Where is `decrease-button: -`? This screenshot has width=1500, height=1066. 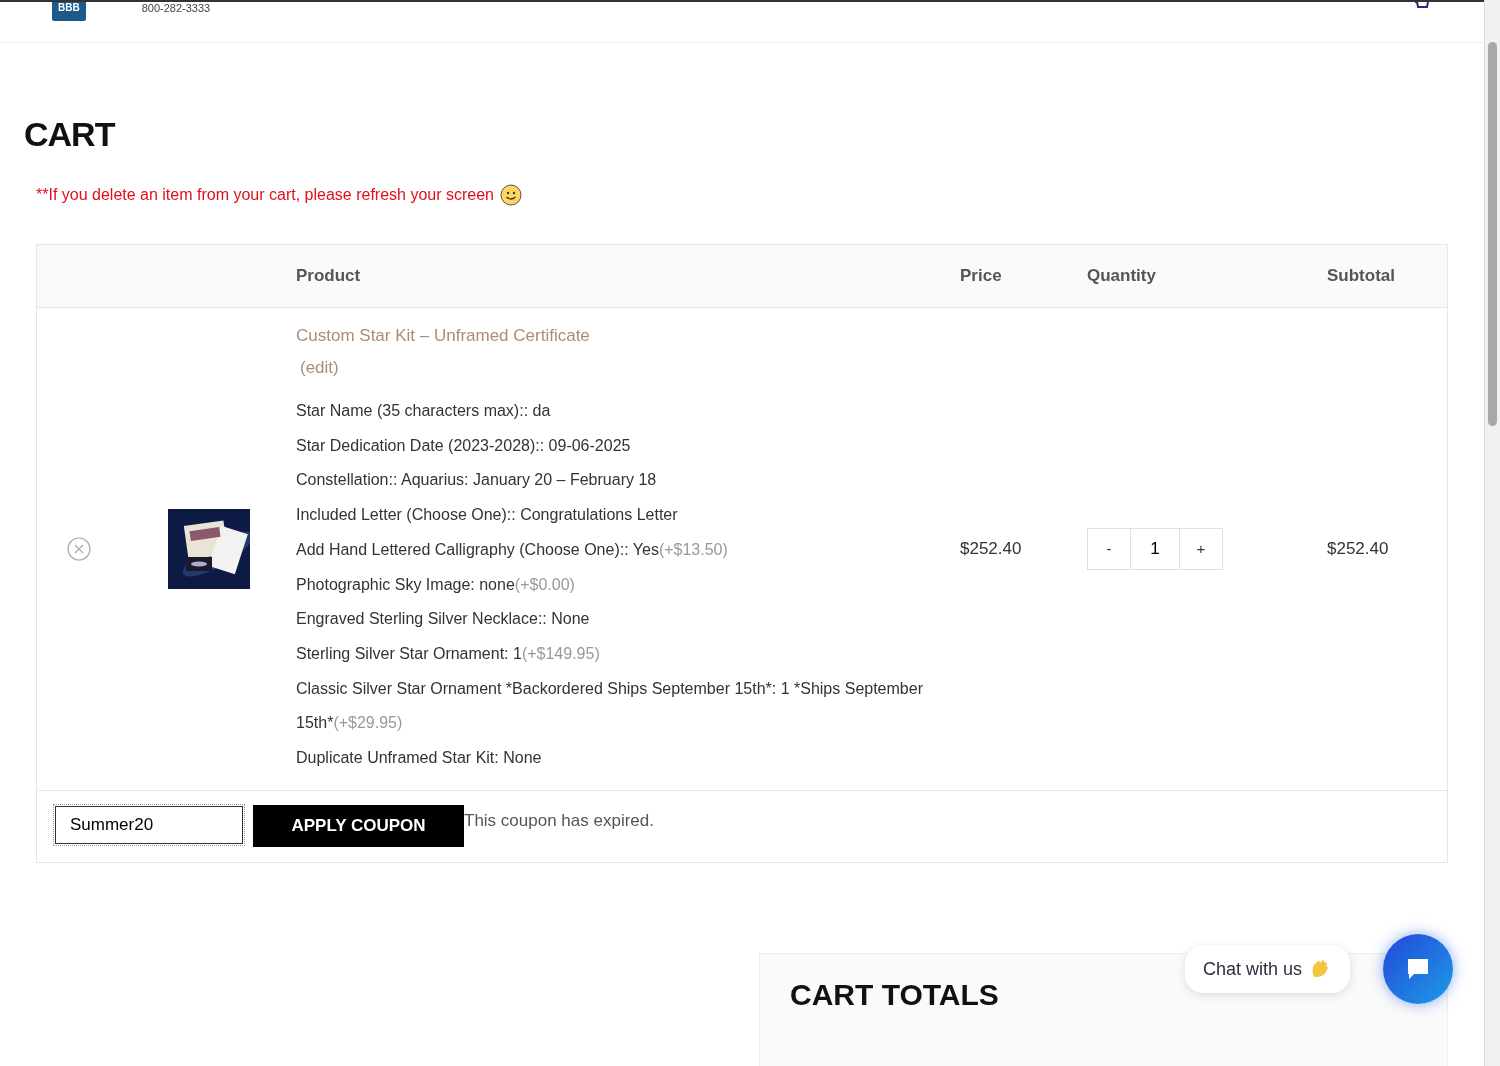 decrease-button: - is located at coordinates (1109, 548).